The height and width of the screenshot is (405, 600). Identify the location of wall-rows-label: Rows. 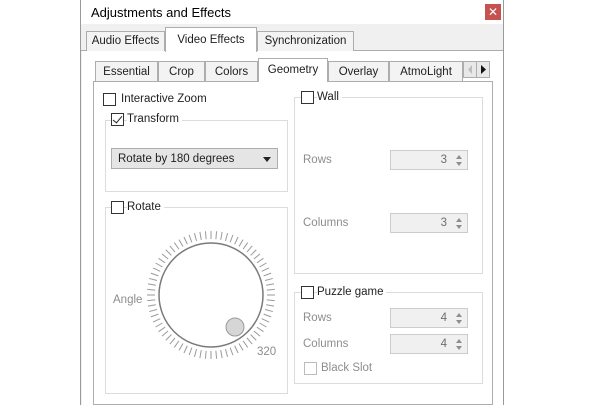
(317, 160).